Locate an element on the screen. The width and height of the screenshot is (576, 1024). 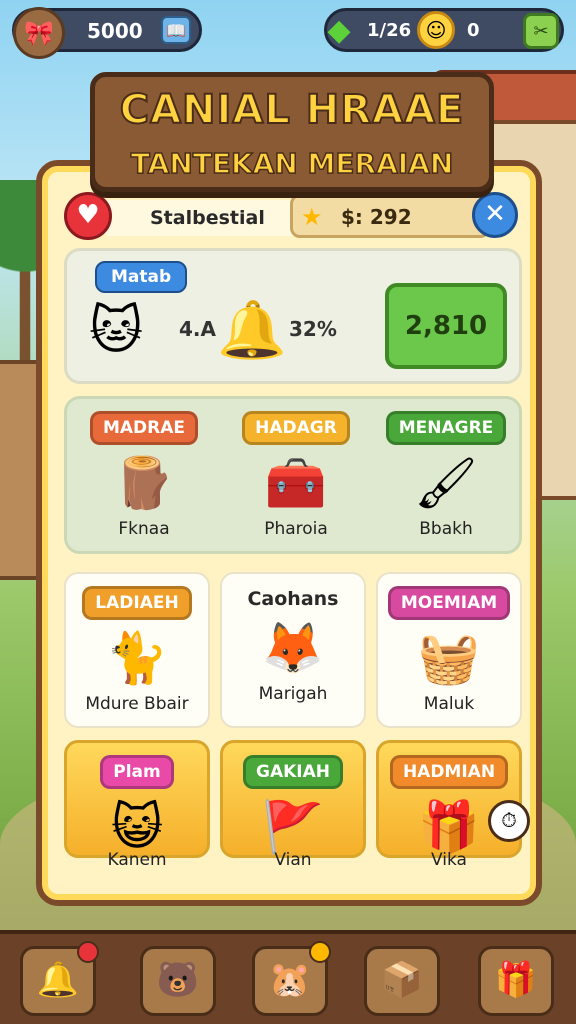
item-name: Mdure Bbair is located at coordinates (137, 704).